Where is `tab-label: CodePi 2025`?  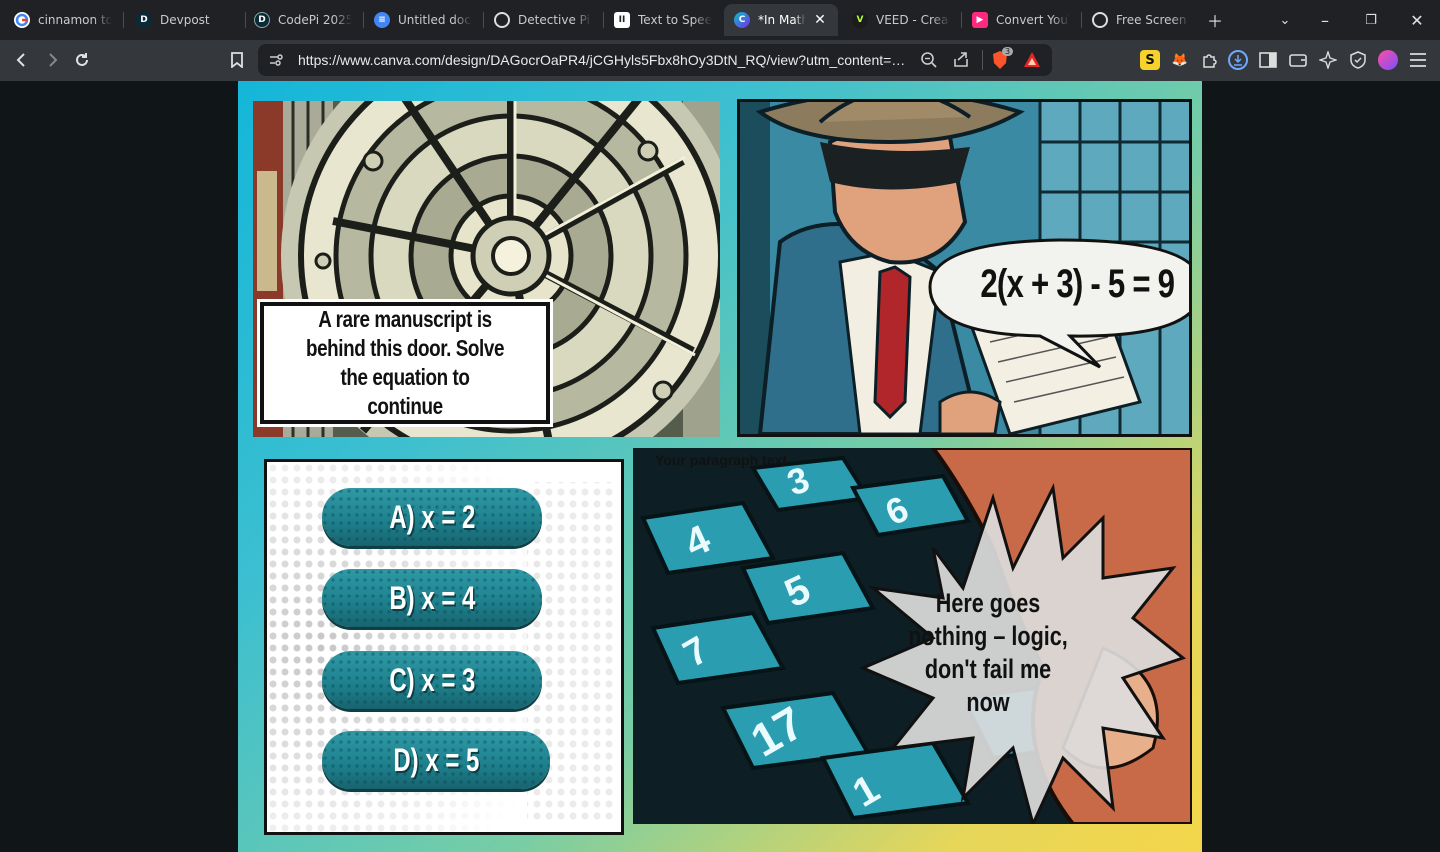 tab-label: CodePi 2025 is located at coordinates (315, 20).